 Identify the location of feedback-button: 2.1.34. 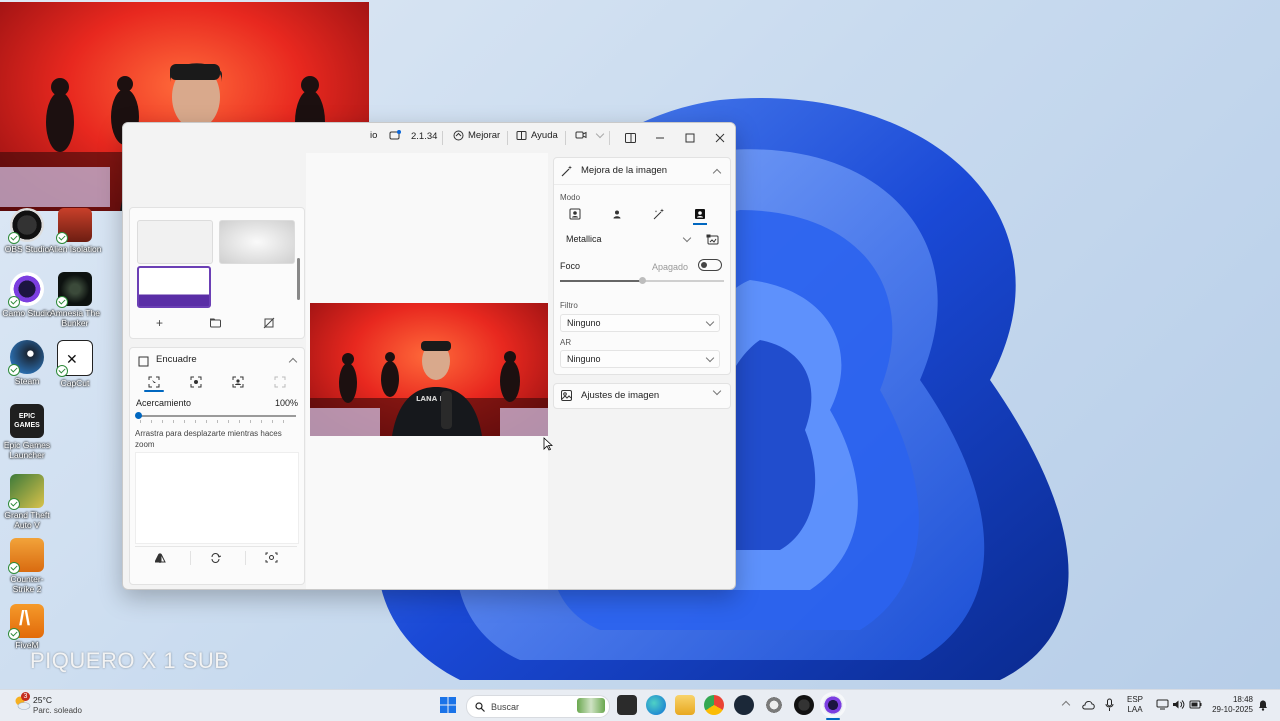
(413, 136).